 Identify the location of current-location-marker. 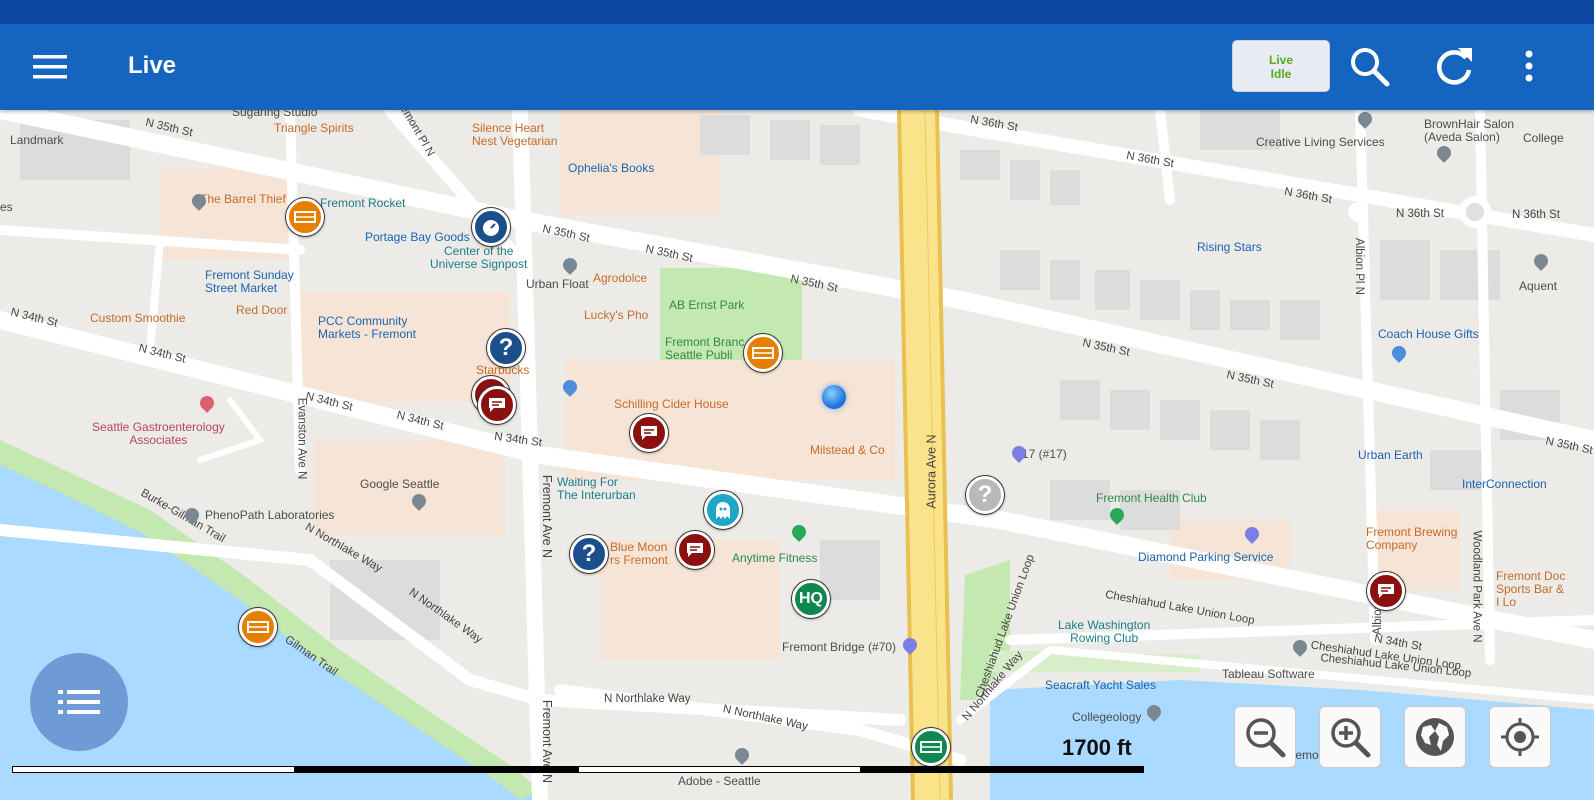
(834, 397).